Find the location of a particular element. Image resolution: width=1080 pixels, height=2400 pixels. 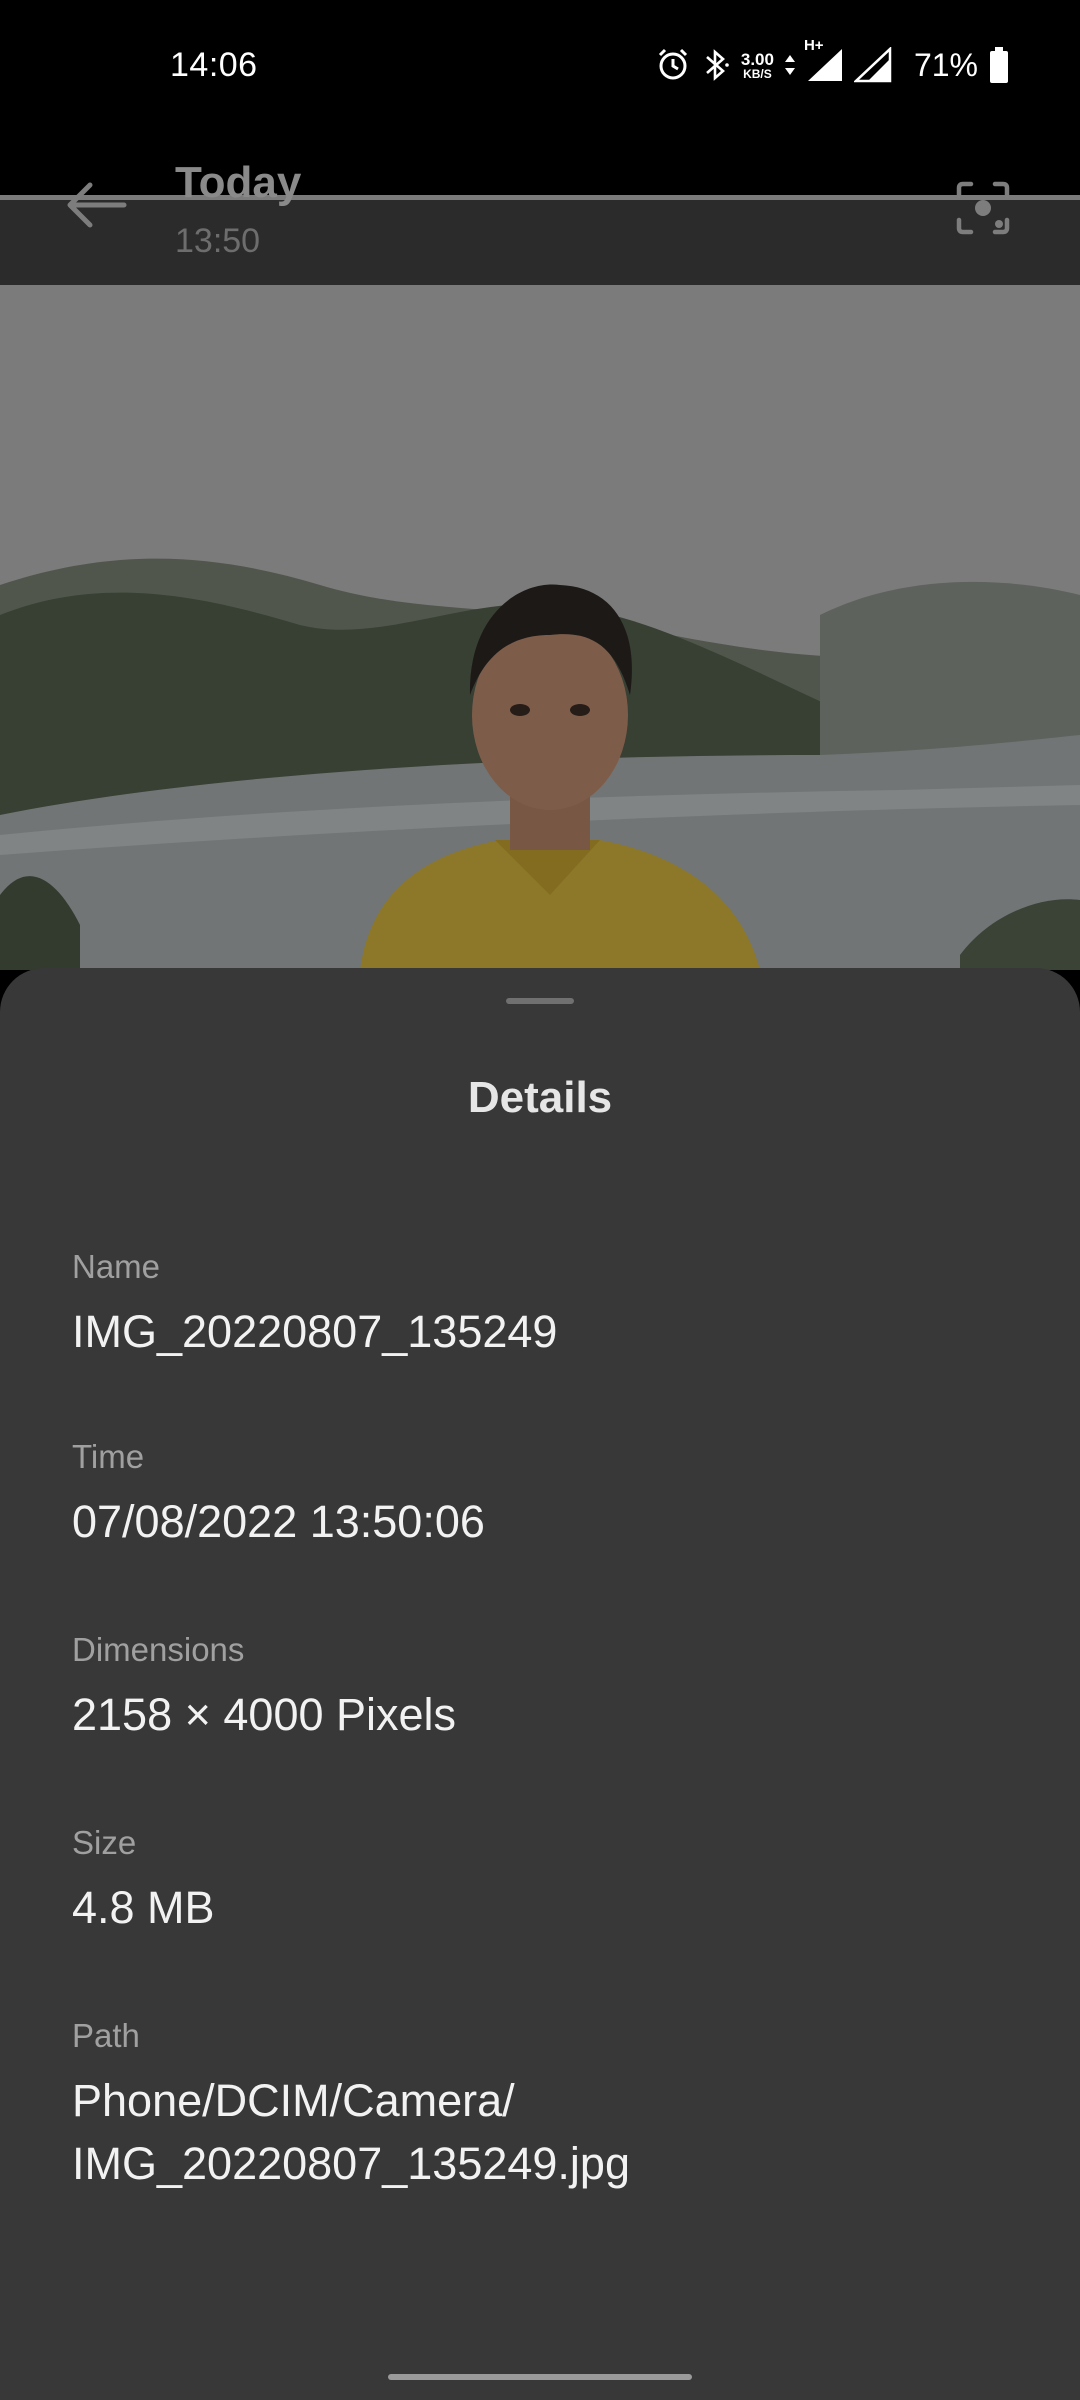

path-line-2: IMG_20220807_135249.jpg is located at coordinates (351, 2163).